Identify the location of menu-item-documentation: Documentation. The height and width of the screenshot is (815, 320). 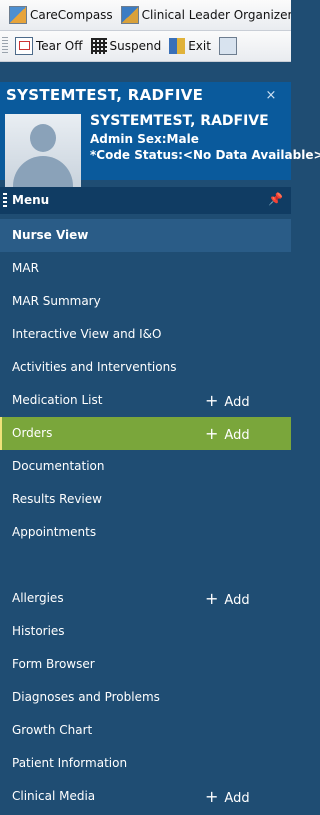
(145, 466).